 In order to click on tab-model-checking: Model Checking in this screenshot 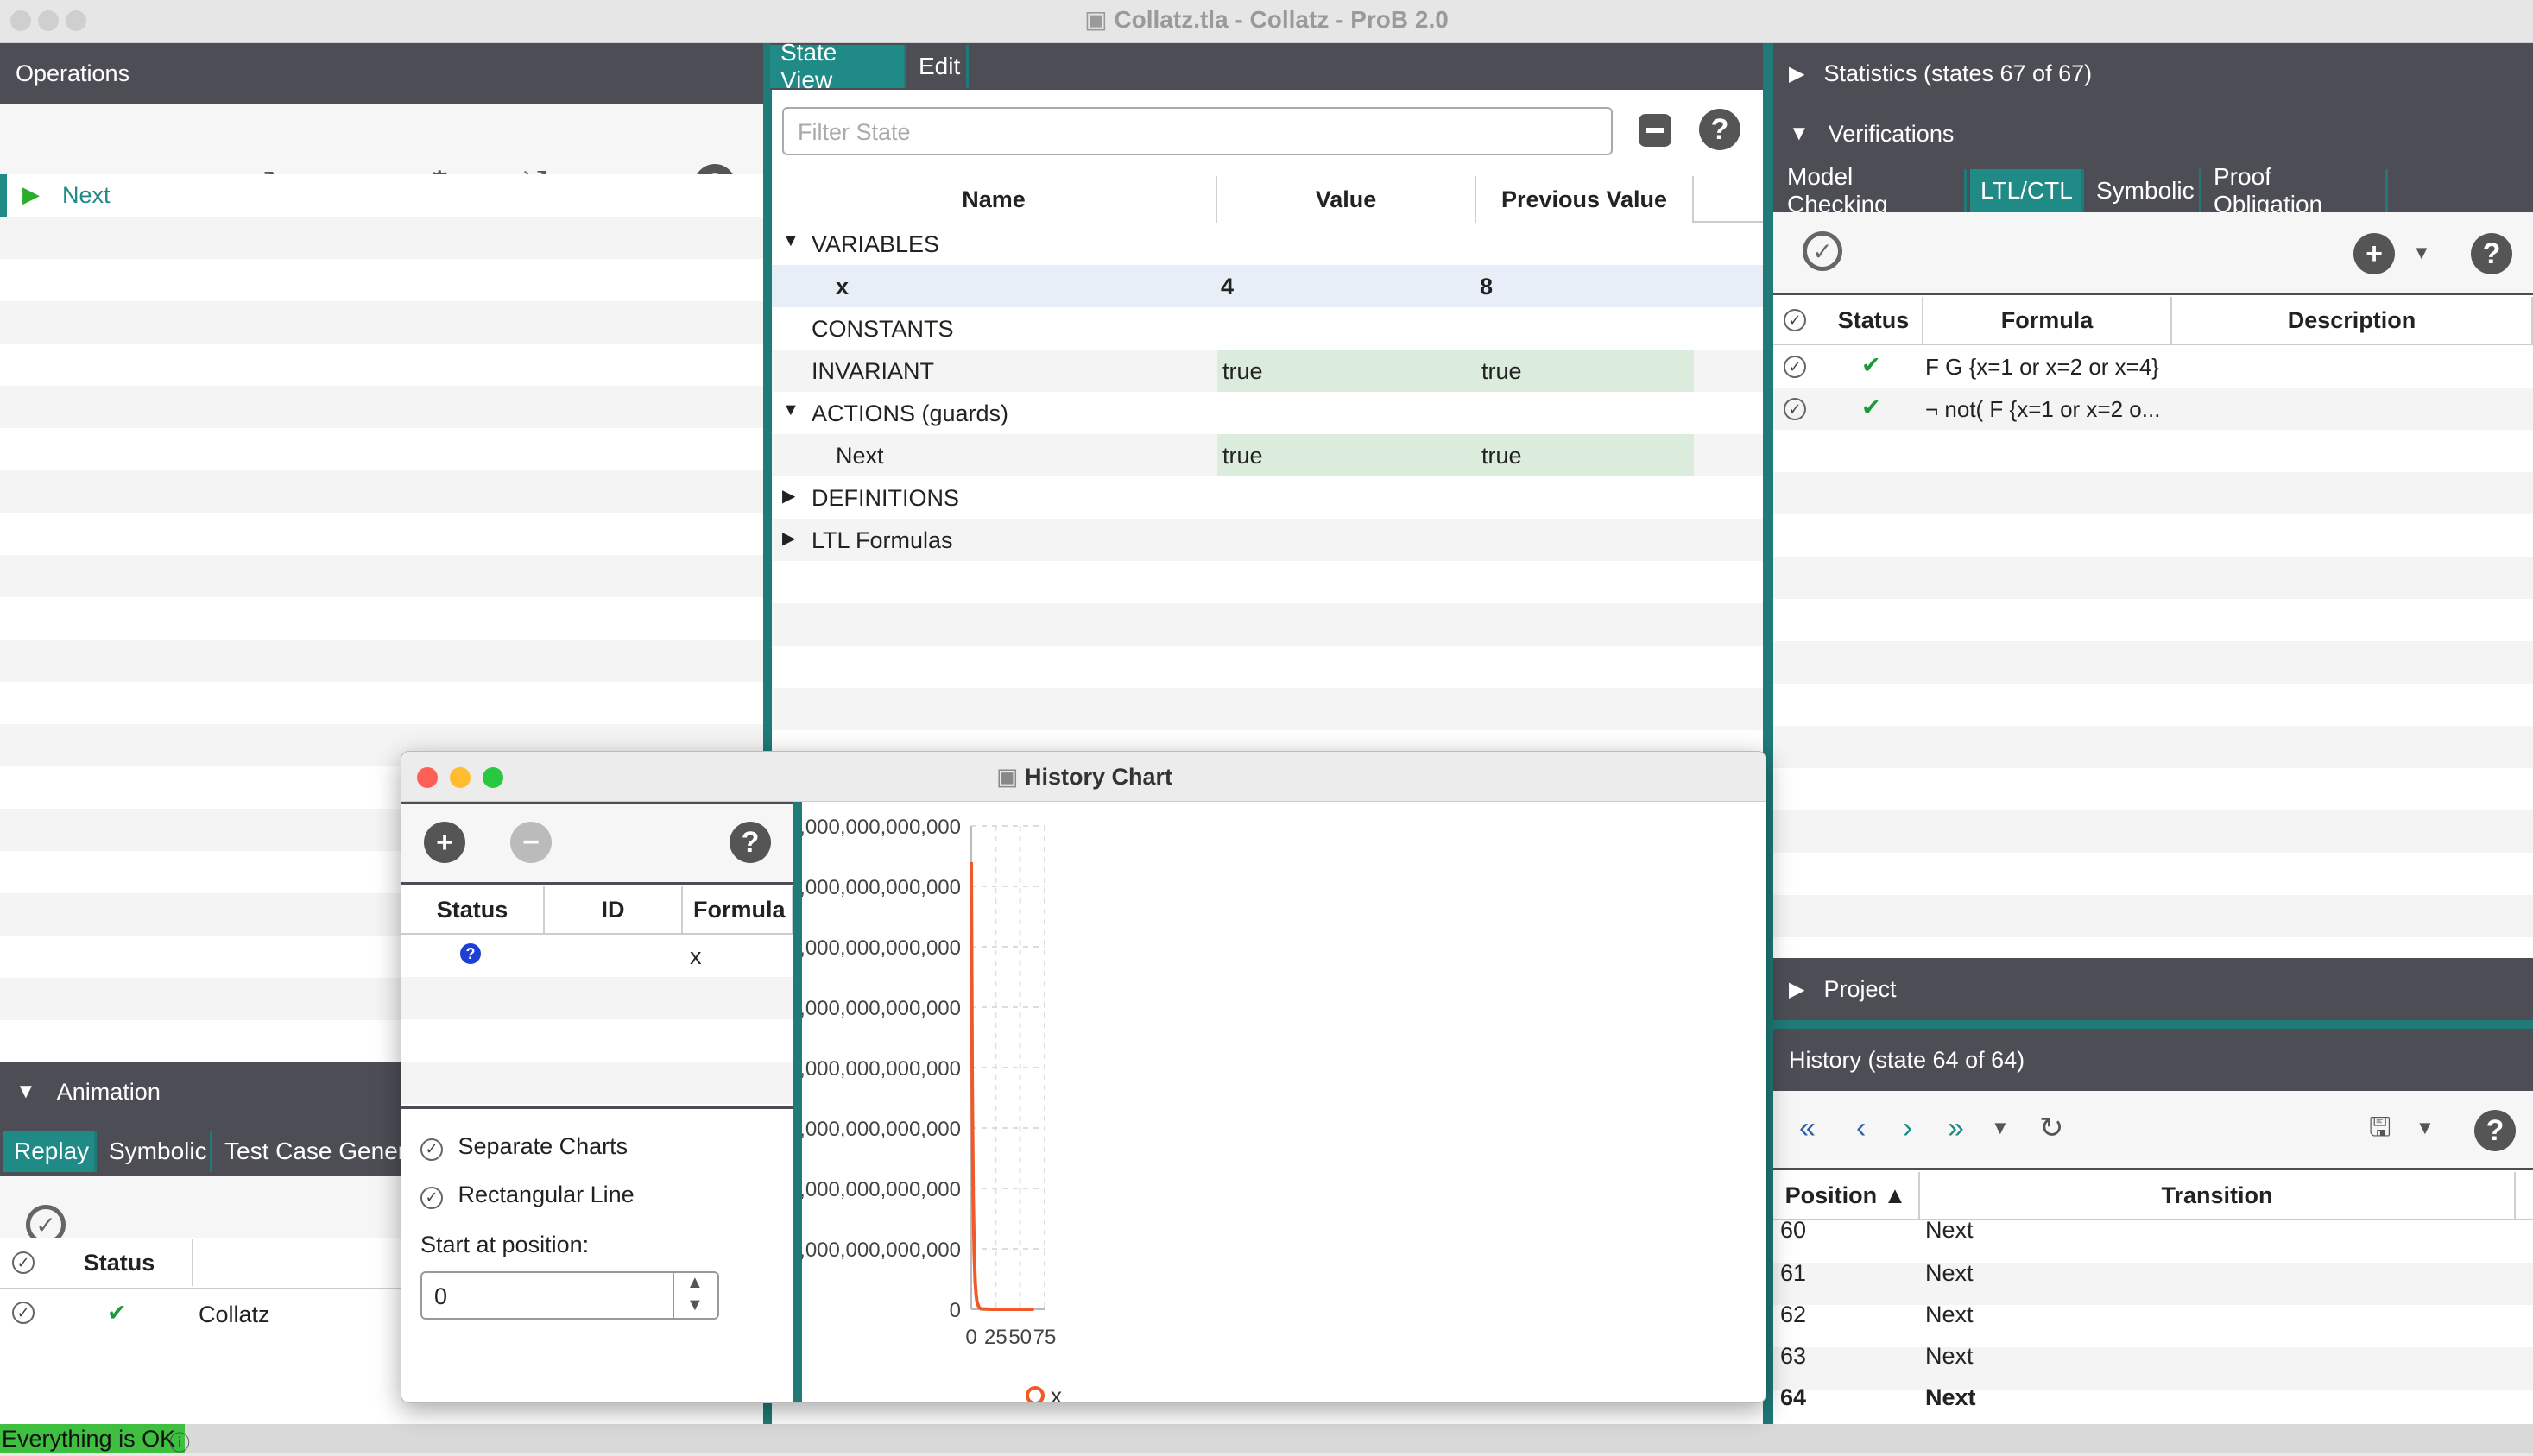, I will do `click(1872, 190)`.